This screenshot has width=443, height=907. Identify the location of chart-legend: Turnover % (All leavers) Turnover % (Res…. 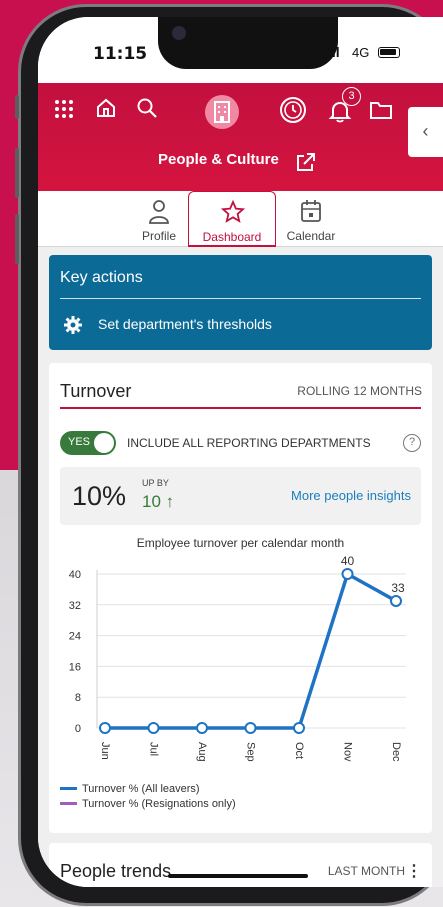
(148, 798).